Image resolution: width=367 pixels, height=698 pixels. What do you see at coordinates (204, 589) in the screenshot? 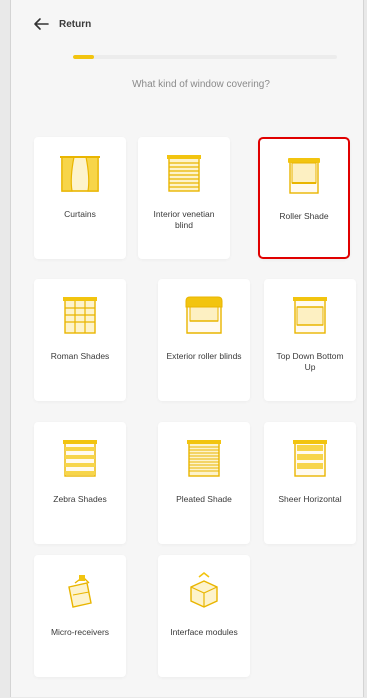
I see `interface-module-icon` at bounding box center [204, 589].